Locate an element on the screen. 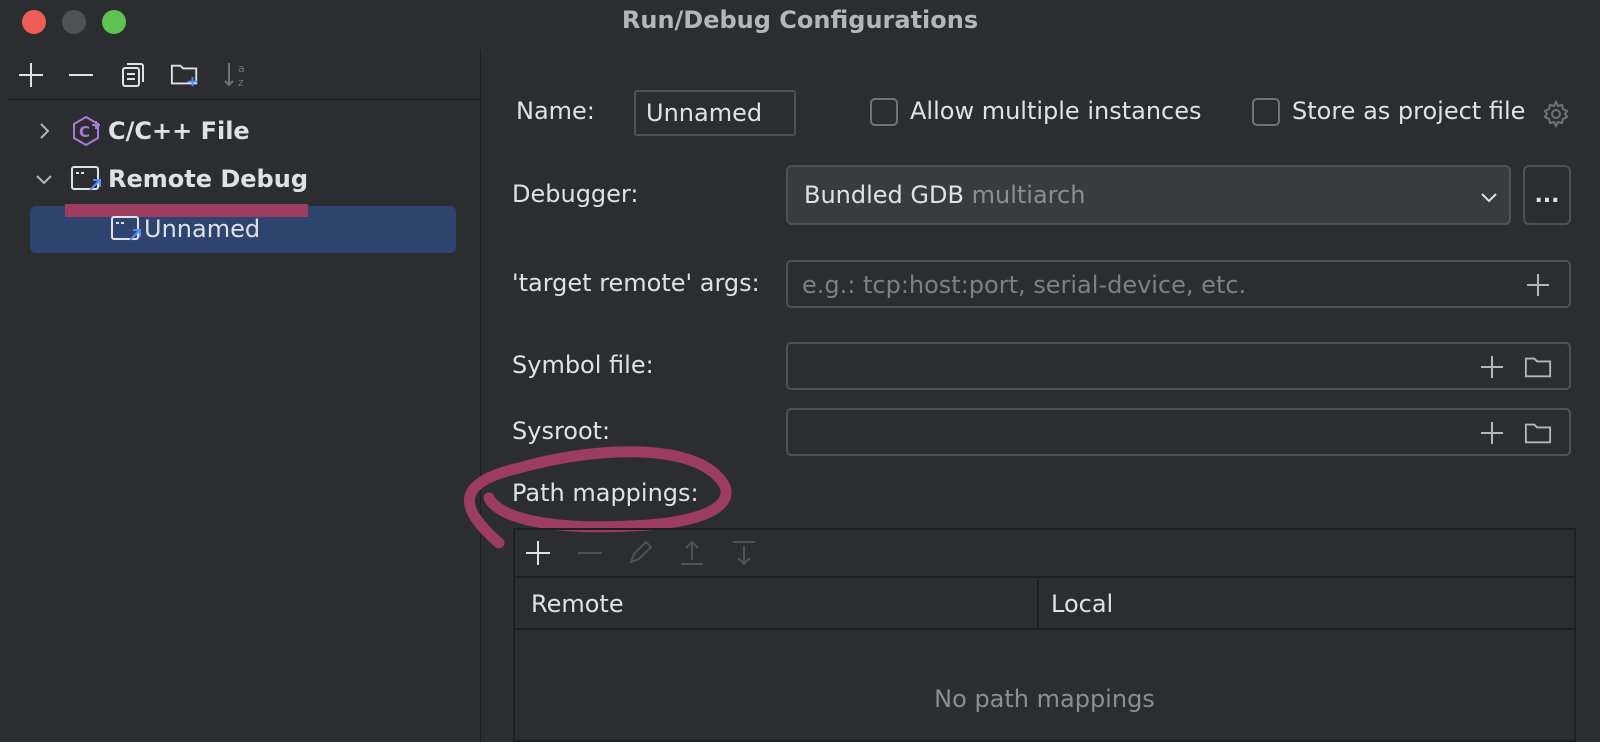  move-down-icon is located at coordinates (744, 553).